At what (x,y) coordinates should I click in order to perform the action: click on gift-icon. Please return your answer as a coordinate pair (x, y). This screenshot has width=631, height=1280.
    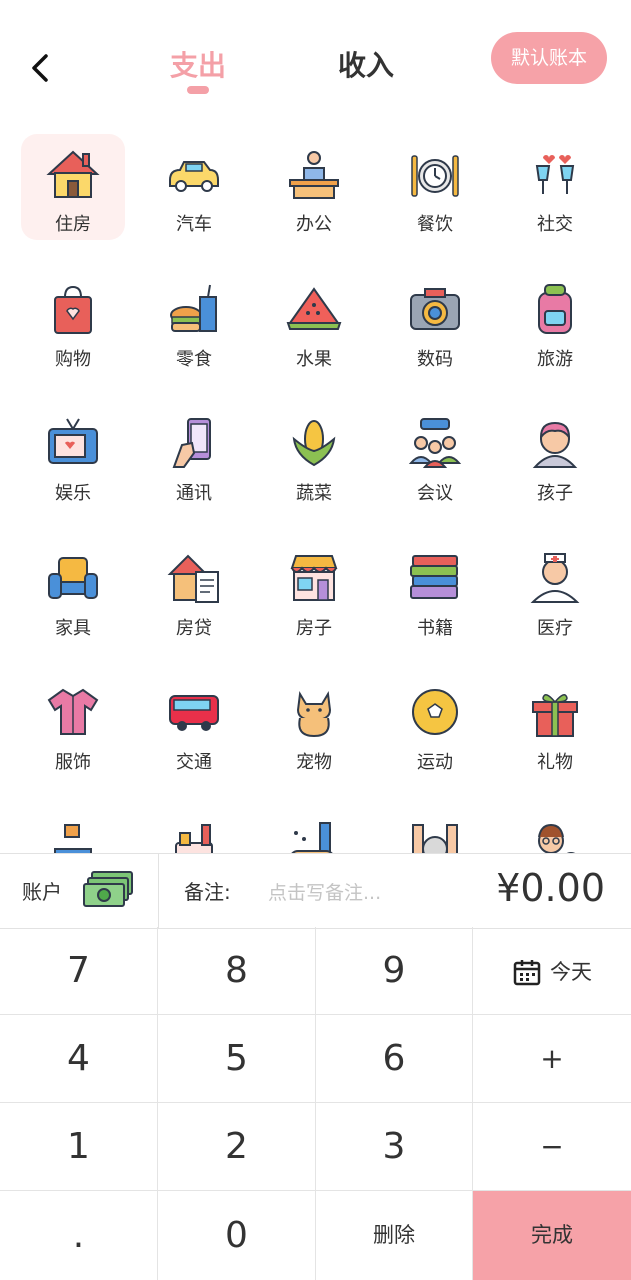
    Looking at the image, I should click on (555, 715).